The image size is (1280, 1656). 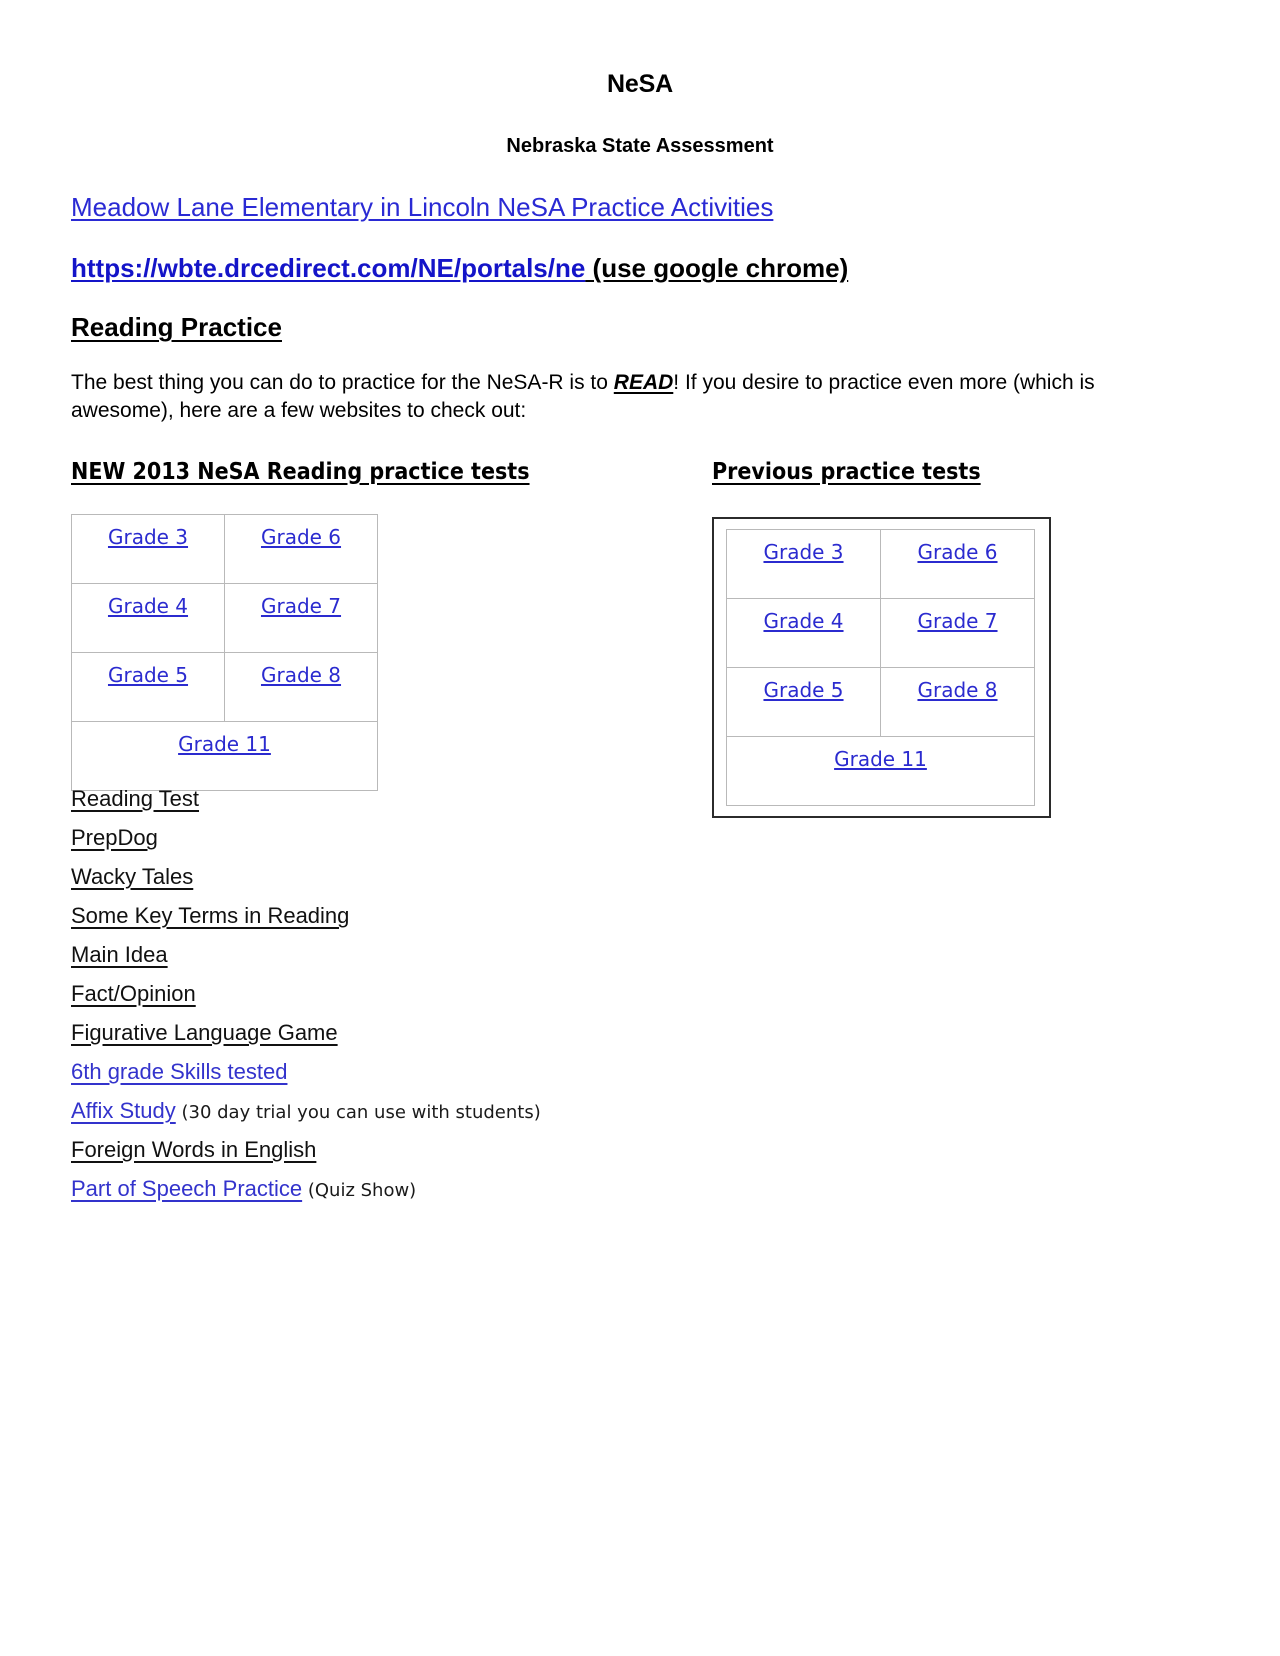 I want to click on list-item: Fact/Opinion, so click(x=421, y=994).